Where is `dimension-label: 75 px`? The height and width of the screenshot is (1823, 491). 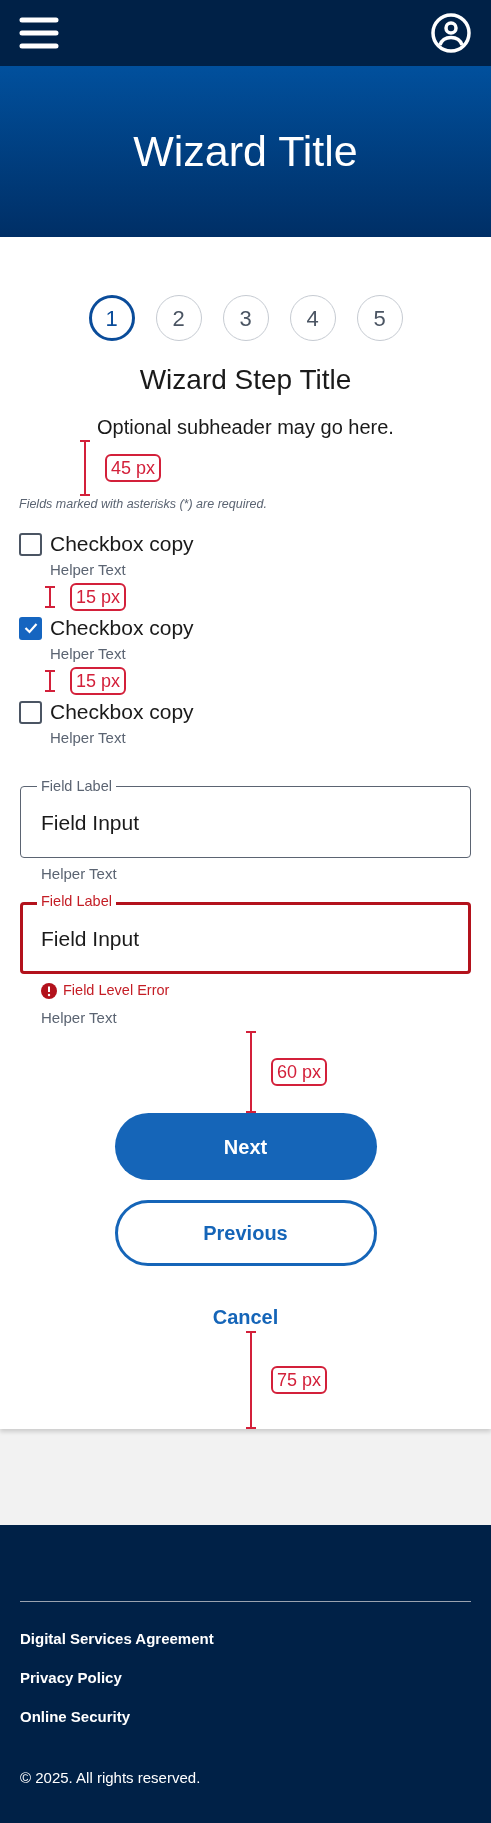 dimension-label: 75 px is located at coordinates (299, 1379).